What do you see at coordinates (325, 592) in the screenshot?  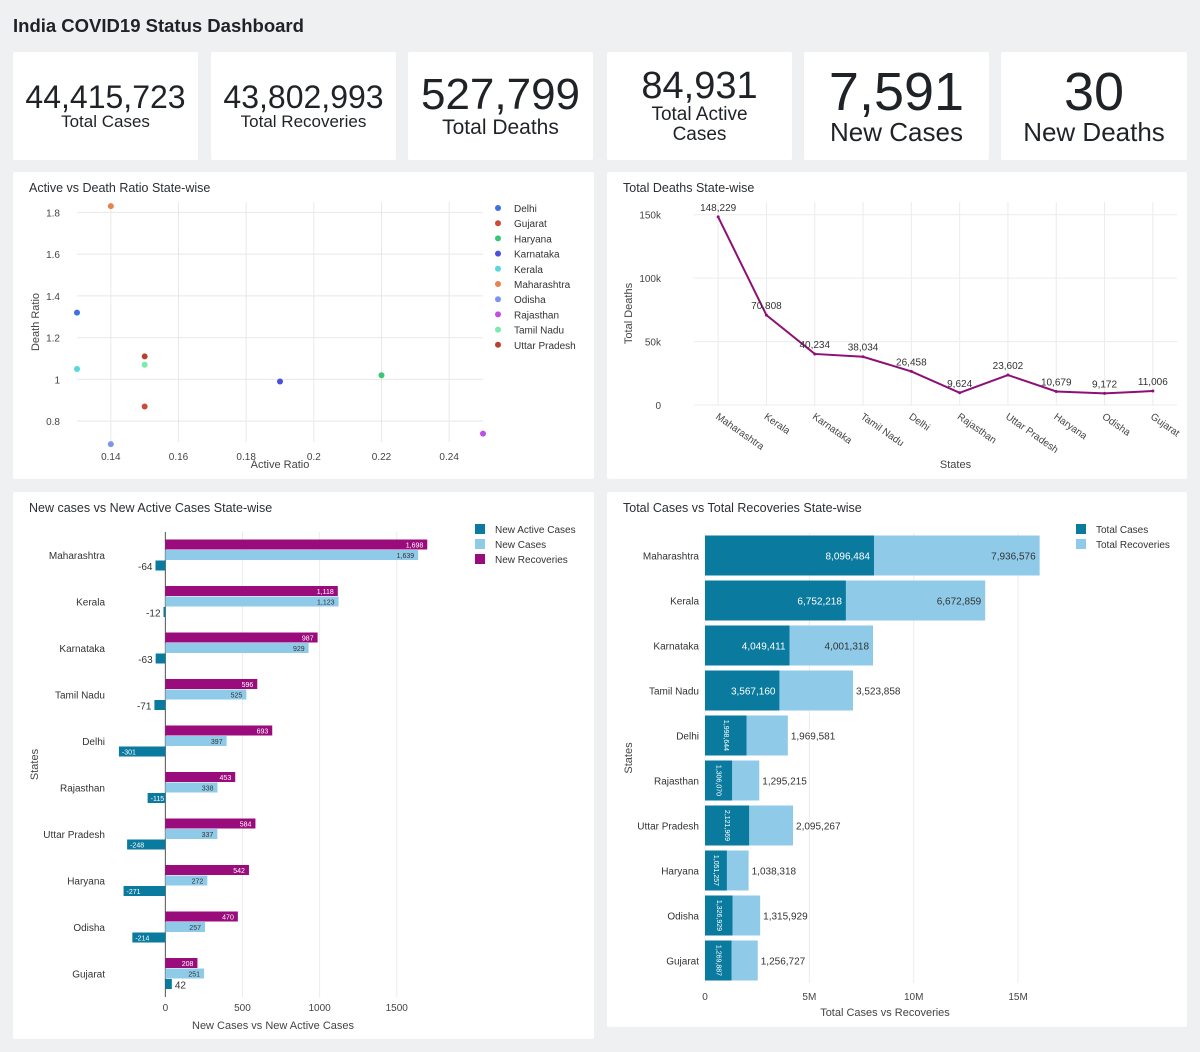 I see `data-label: 1,118` at bounding box center [325, 592].